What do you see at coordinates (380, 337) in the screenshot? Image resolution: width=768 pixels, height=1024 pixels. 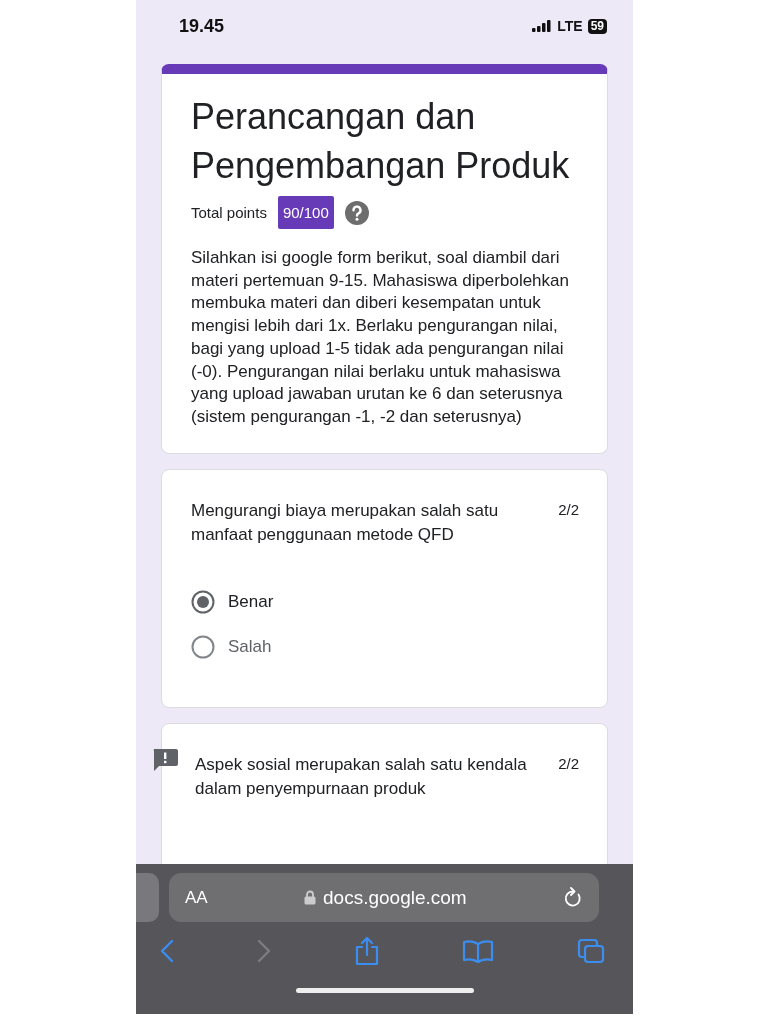 I see `form-description: Silahkan isi google form berikut, soal diambil dari materi pertemuan 9-15. Mahasiswa diperbolehkan membuka materi dan diberi kesempatan untuk mengisi lebih dari 1x. Berlaku pengurangan nilai, bagi yang upload 1-5 tidak ada pengurangan nilai (-0). Pengurangan nilai berlaku untuk mahasiswa yang upload jawaban urutan ke 6 dan seterusnya (sistem pengurangan -1, -2 dan seterusnya)` at bounding box center [380, 337].